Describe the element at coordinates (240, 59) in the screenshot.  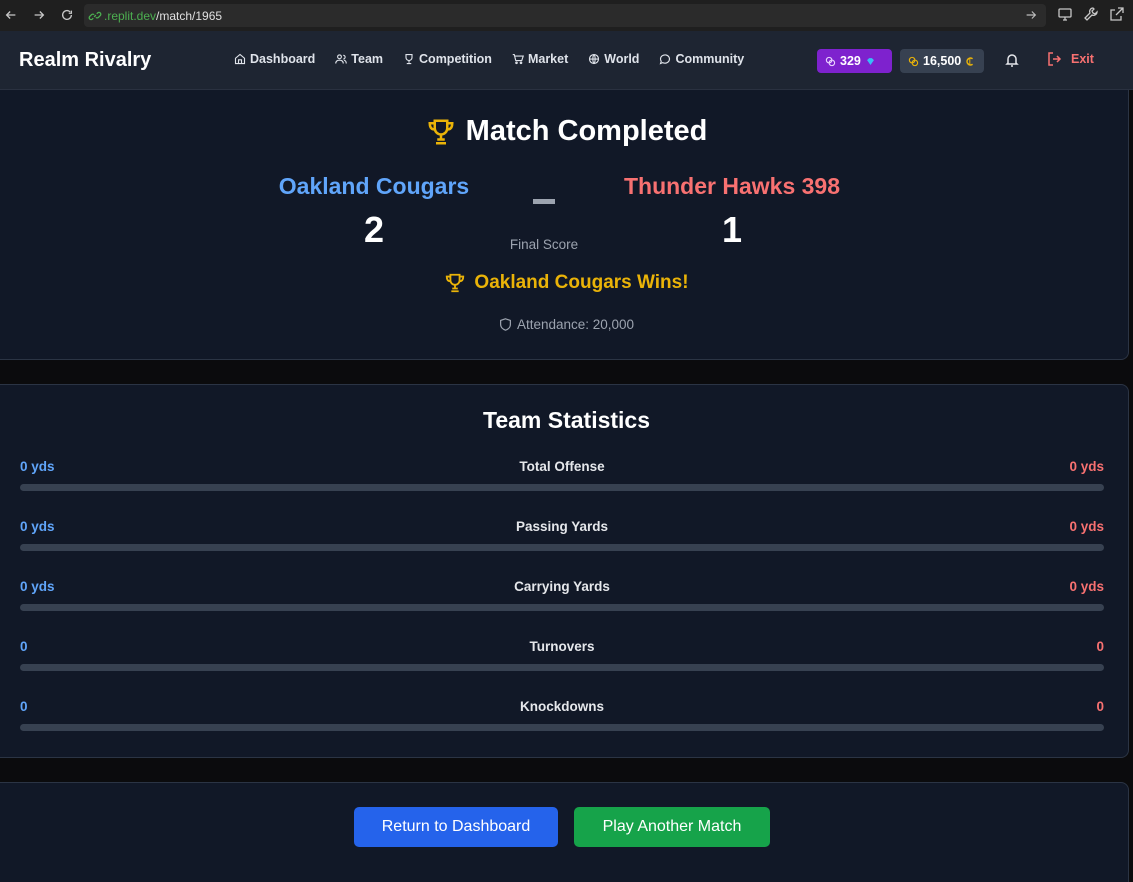
I see `home-icon` at that location.